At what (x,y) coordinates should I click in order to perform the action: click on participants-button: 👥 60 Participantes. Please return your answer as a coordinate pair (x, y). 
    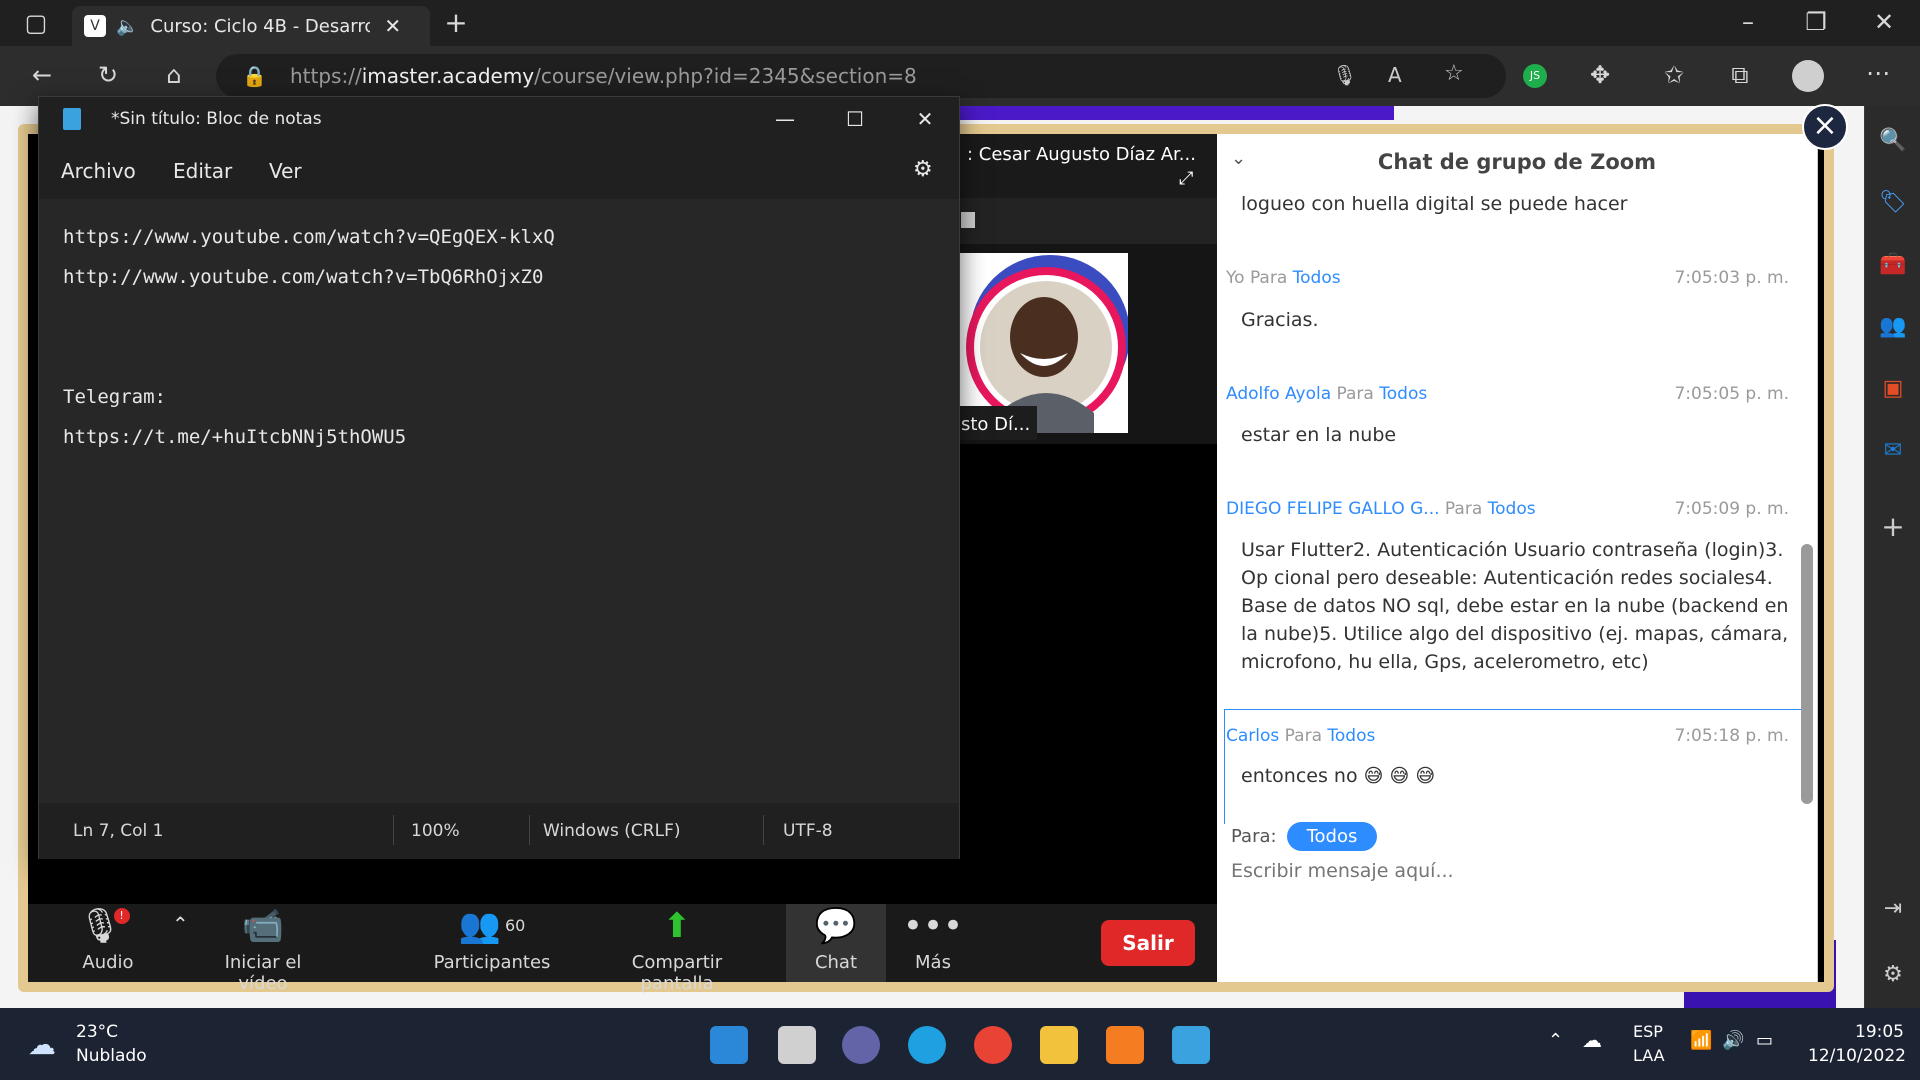
    Looking at the image, I should click on (492, 943).